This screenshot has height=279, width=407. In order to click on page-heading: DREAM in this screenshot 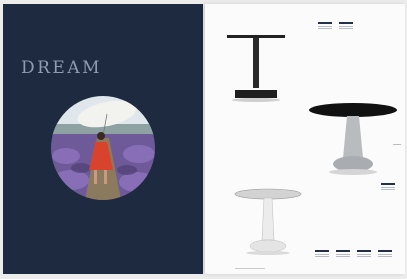, I will do `click(62, 68)`.